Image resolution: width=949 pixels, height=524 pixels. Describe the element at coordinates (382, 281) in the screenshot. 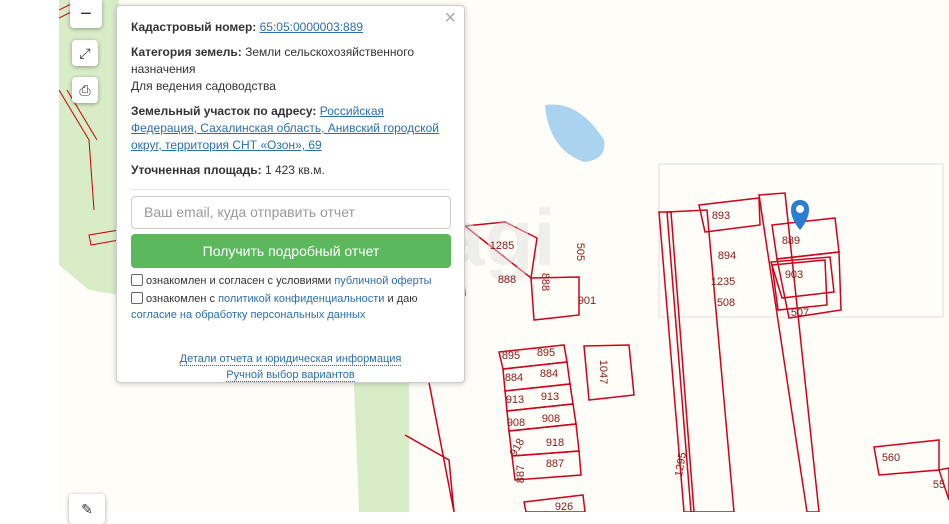

I see `public-offer-link: публичной оферты` at that location.